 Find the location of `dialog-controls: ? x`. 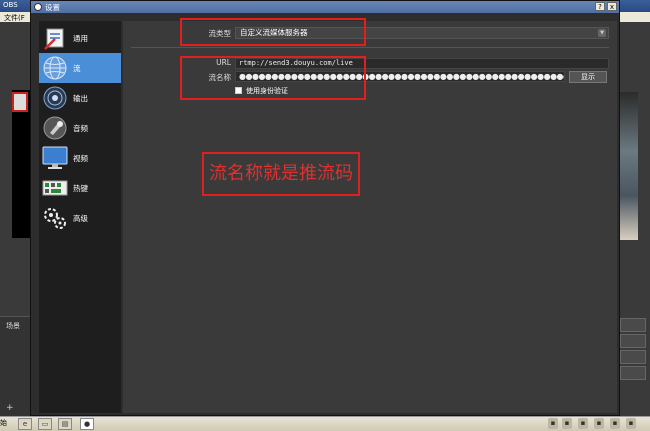

dialog-controls: ? x is located at coordinates (606, 6).